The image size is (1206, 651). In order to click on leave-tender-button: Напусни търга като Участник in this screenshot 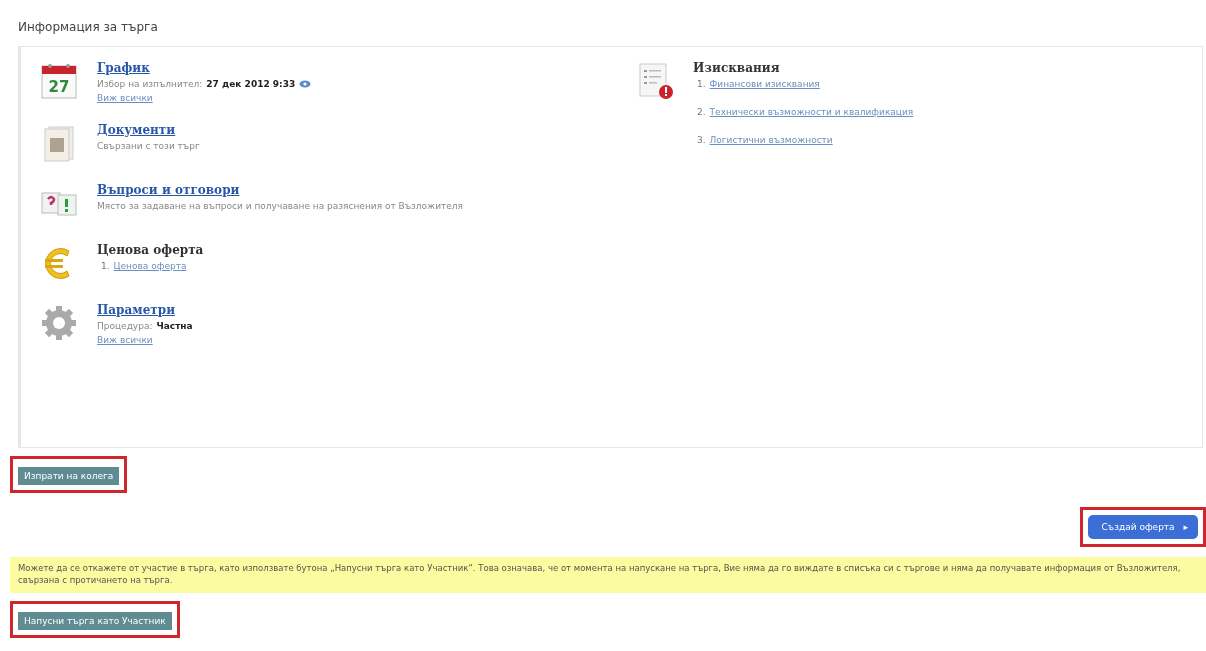, I will do `click(95, 620)`.